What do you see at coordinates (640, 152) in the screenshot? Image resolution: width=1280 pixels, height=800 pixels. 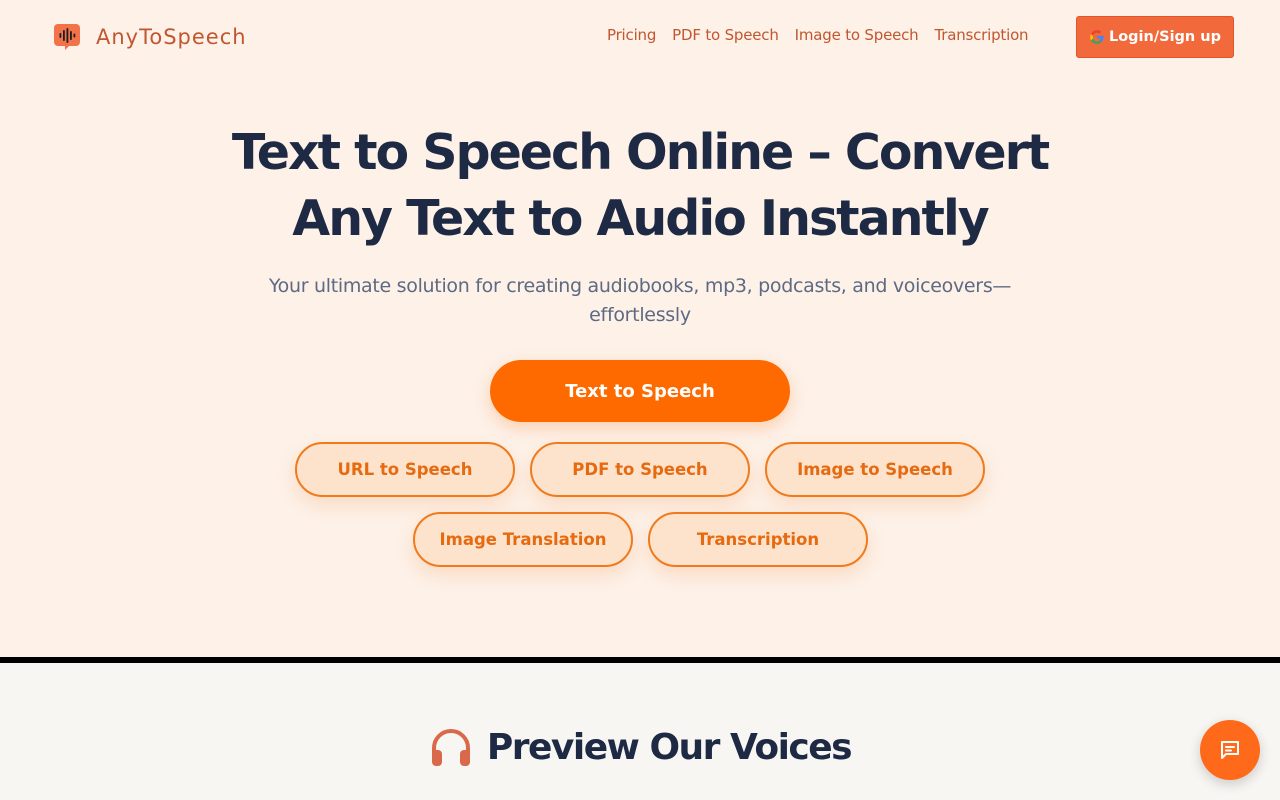 I see `hero-title-line-1: Text to Speech Online – Convert` at bounding box center [640, 152].